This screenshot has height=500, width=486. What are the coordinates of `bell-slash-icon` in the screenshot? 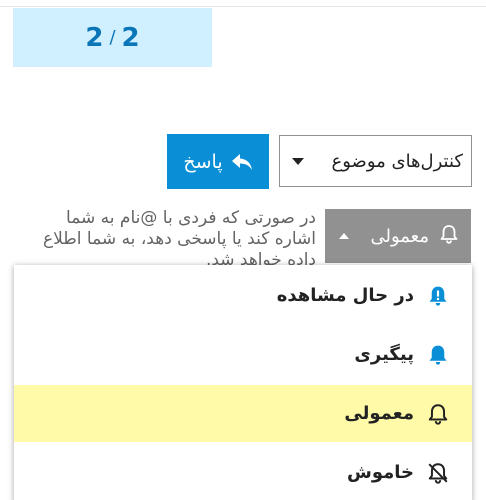 It's located at (438, 473).